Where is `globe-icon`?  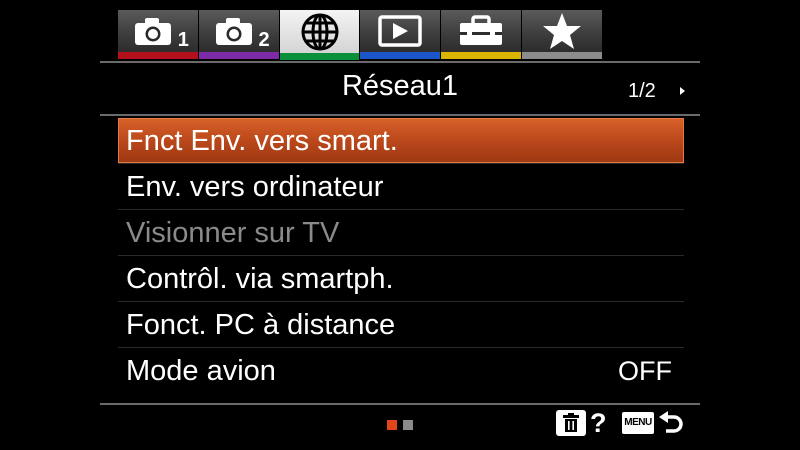
globe-icon is located at coordinates (320, 31).